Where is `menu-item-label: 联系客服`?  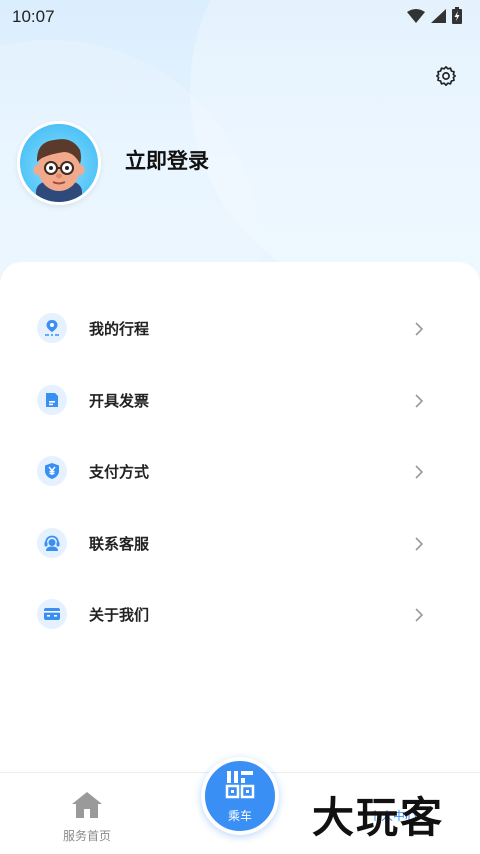 menu-item-label: 联系客服 is located at coordinates (119, 543).